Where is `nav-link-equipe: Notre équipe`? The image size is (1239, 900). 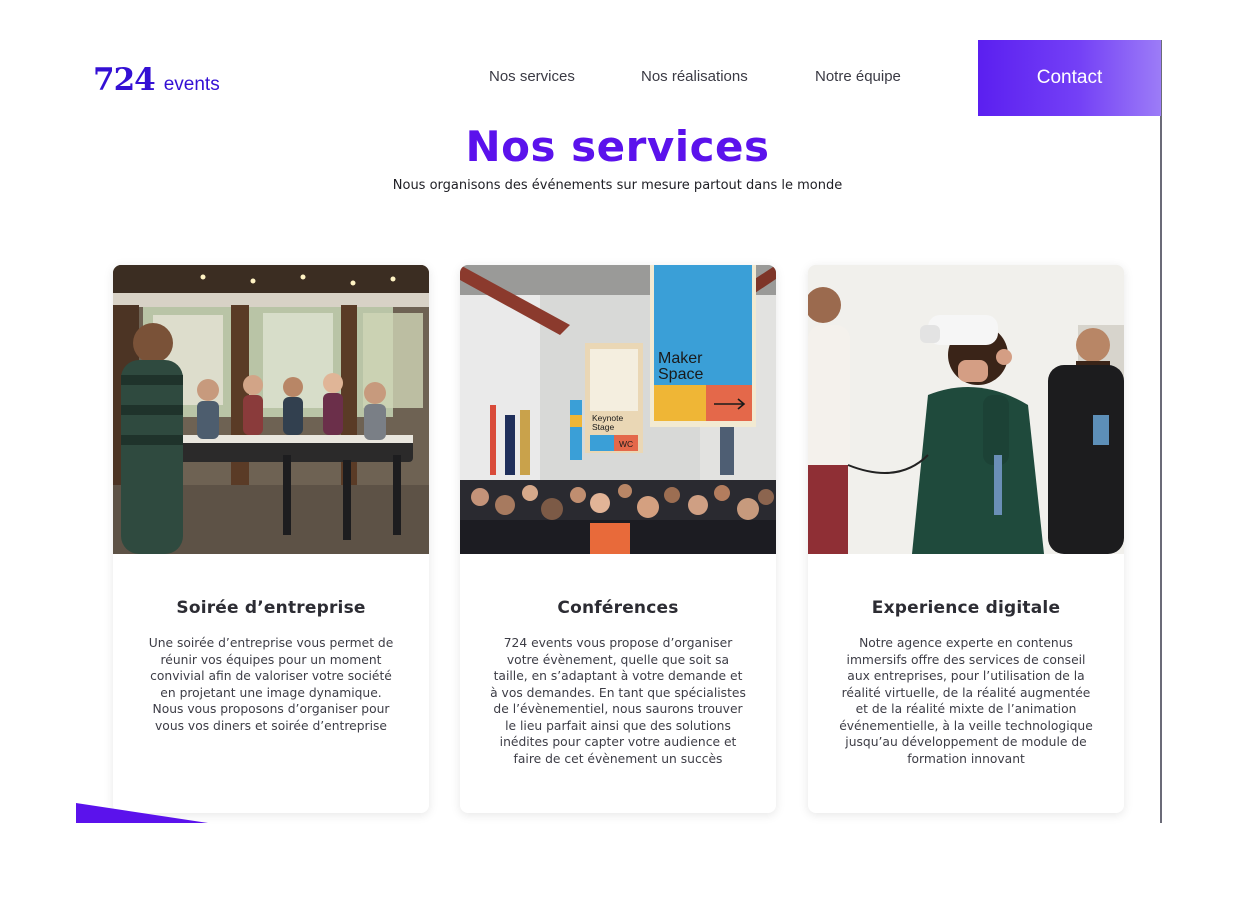
nav-link-equipe: Notre équipe is located at coordinates (858, 76).